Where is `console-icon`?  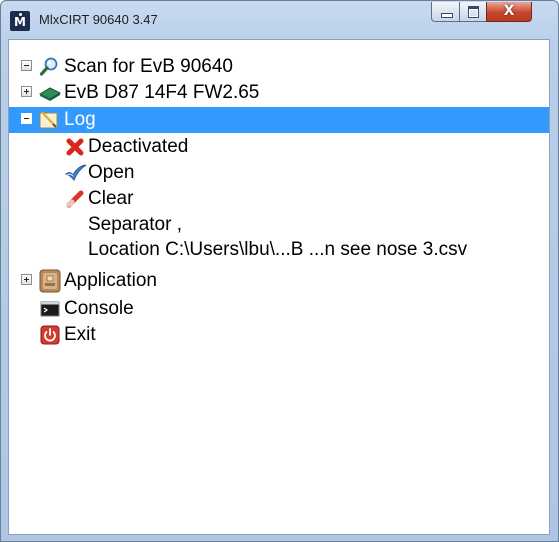 console-icon is located at coordinates (50, 309).